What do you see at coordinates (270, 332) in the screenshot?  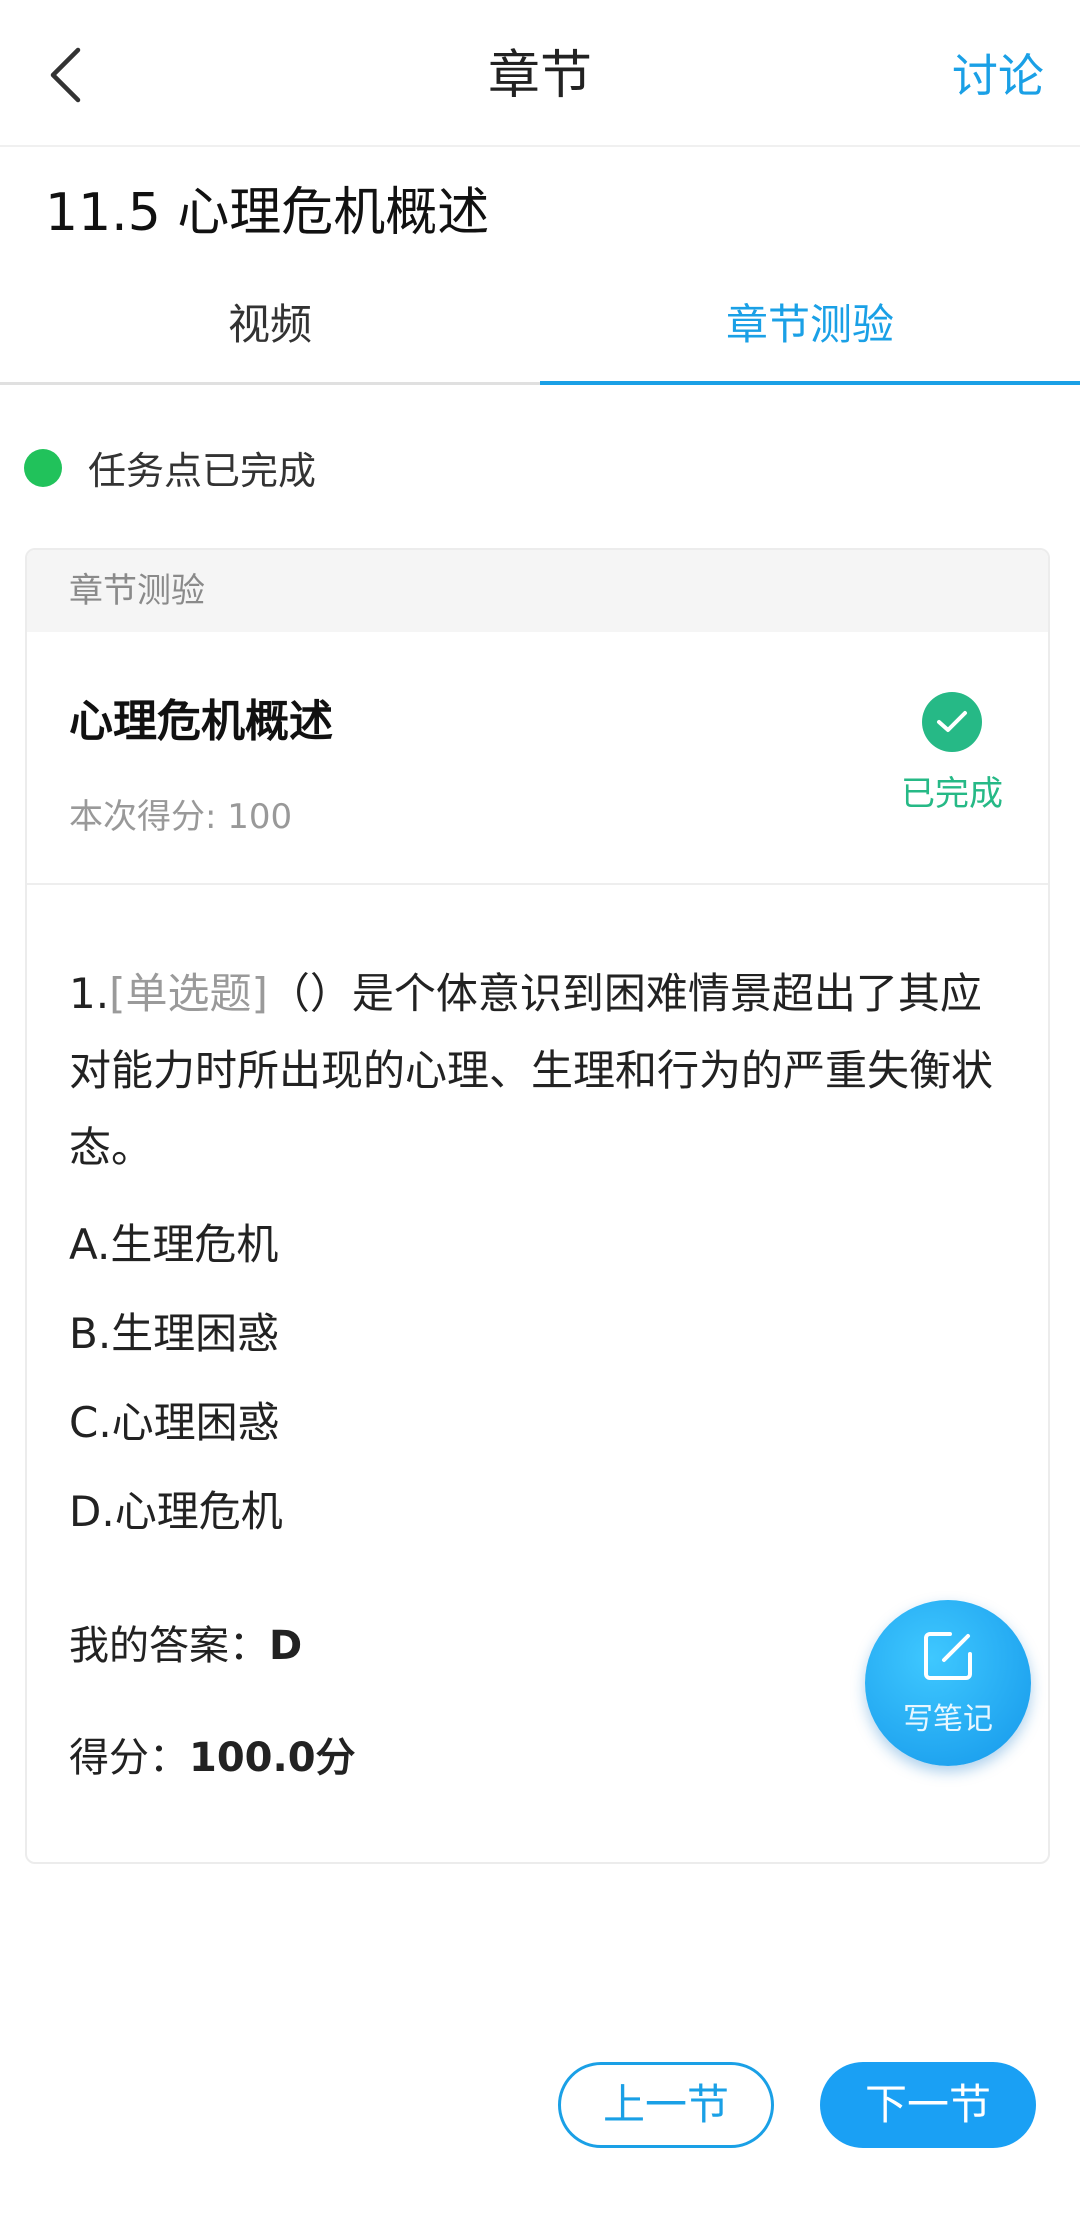 I see `tab-video: 视频` at bounding box center [270, 332].